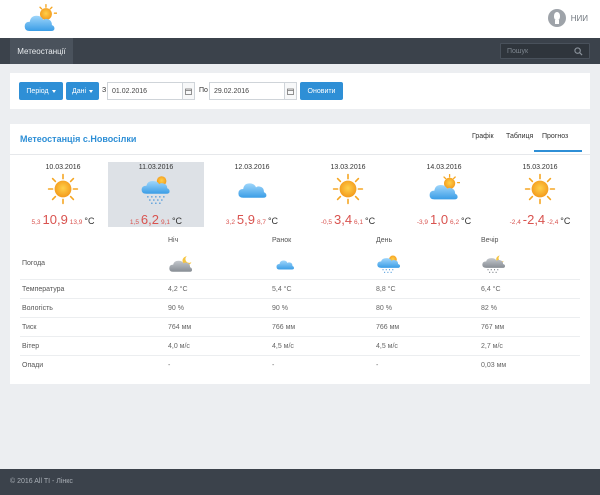 This screenshot has height=495, width=600. I want to click on forecast-date: 13.03.2016, so click(348, 167).